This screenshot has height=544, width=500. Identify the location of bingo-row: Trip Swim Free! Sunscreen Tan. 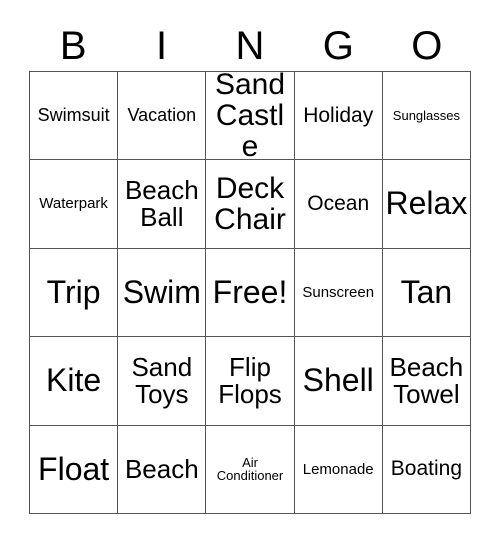
(251, 293).